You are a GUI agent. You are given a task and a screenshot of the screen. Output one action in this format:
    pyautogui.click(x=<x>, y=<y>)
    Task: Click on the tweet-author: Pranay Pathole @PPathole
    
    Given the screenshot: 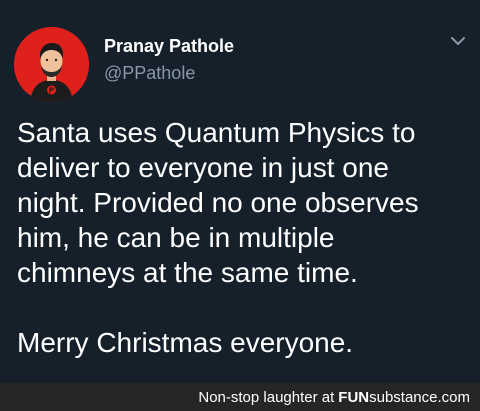 What is the action you would take?
    pyautogui.click(x=169, y=59)
    